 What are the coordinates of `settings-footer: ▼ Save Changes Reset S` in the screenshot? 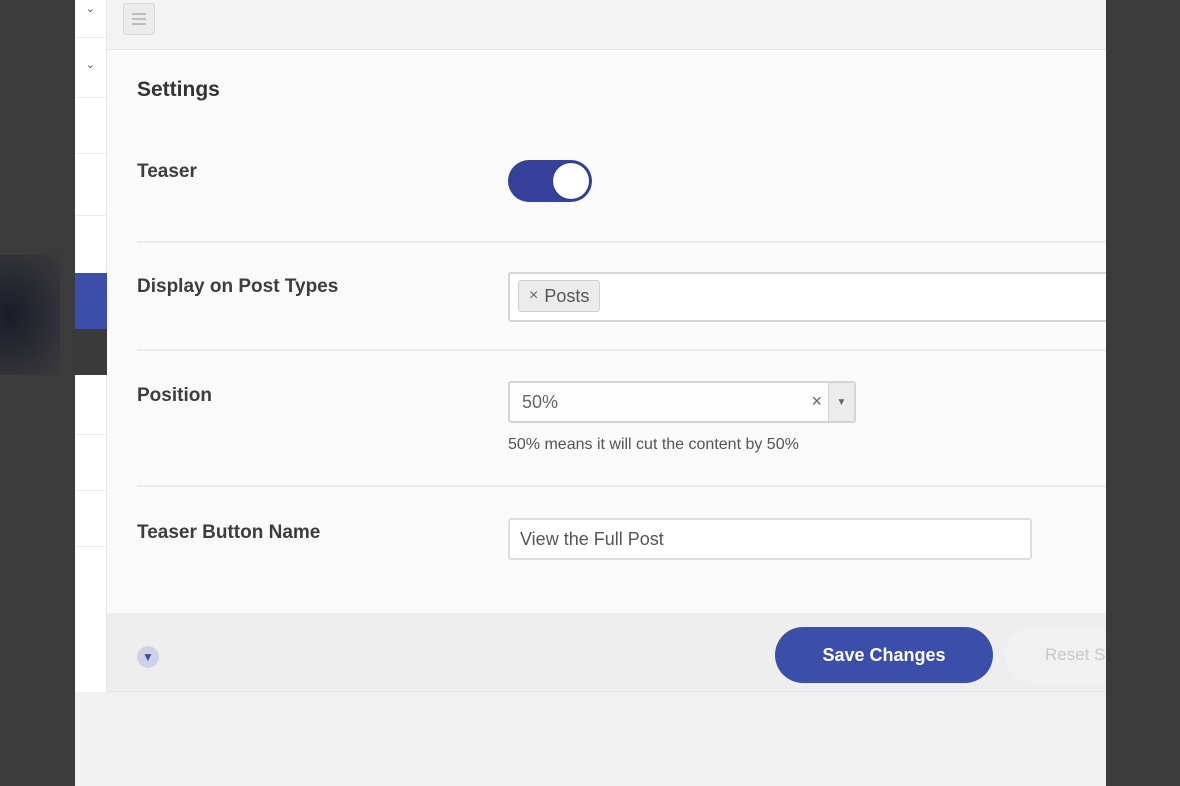 It's located at (606, 652).